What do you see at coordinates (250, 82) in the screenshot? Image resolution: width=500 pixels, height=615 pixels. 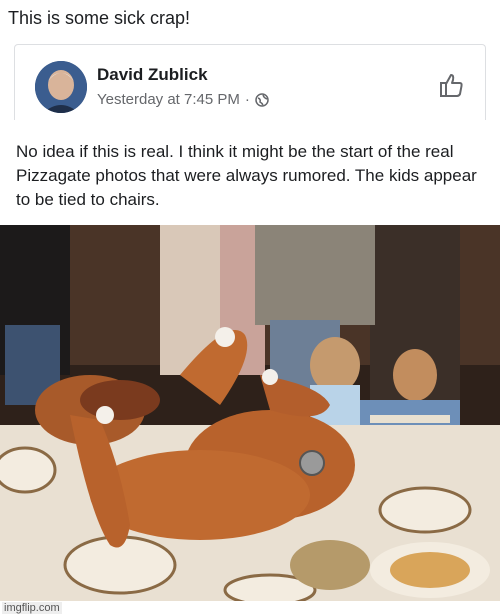 I see `facebook-post-header: David Zublick Yesterday at 7:45 PM ·` at bounding box center [250, 82].